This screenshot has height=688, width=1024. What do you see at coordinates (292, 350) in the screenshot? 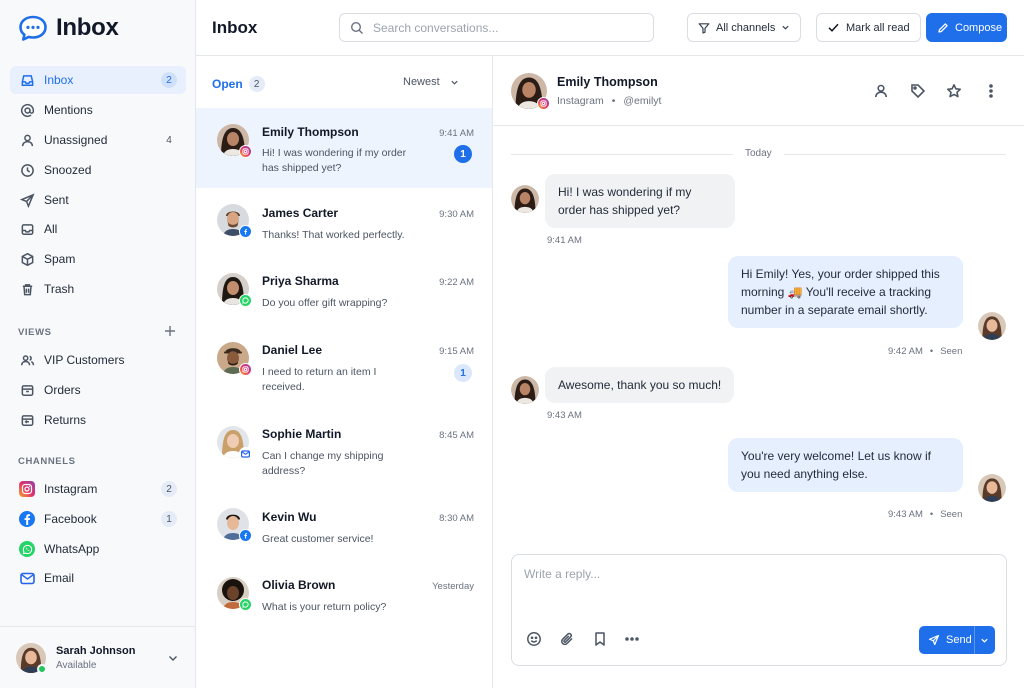
I see `contact-name: Daniel Lee` at bounding box center [292, 350].